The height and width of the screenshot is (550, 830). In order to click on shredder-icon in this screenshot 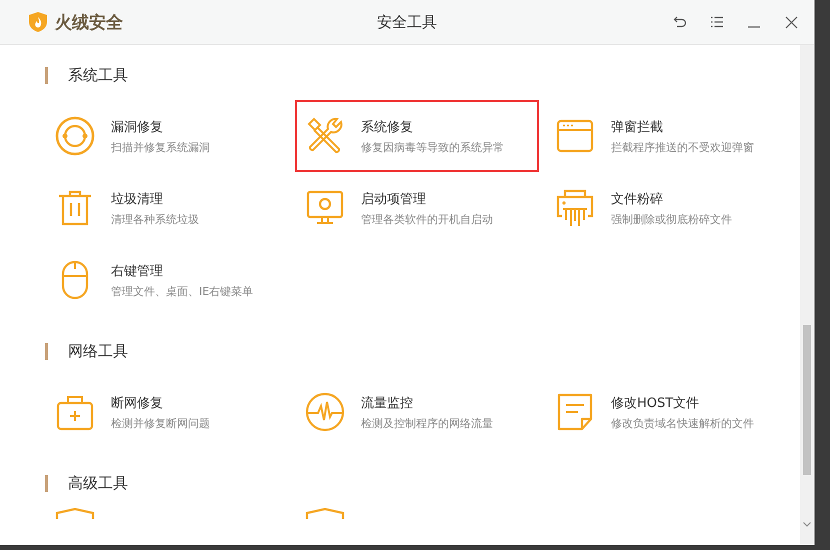, I will do `click(575, 208)`.